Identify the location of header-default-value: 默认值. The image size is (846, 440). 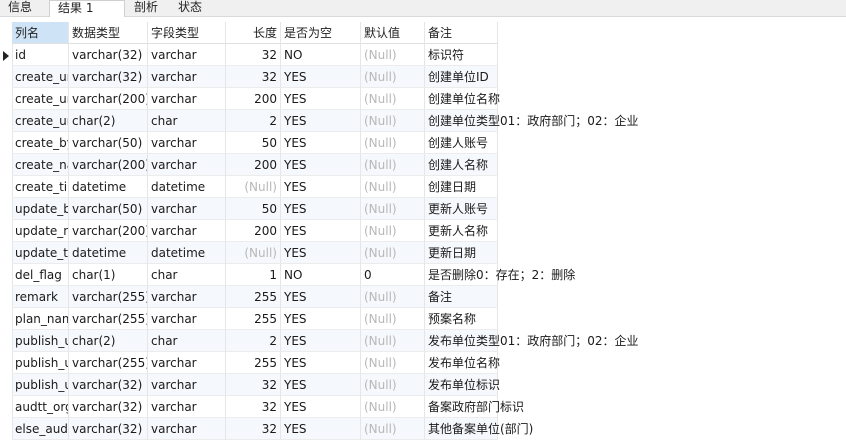
(393, 33).